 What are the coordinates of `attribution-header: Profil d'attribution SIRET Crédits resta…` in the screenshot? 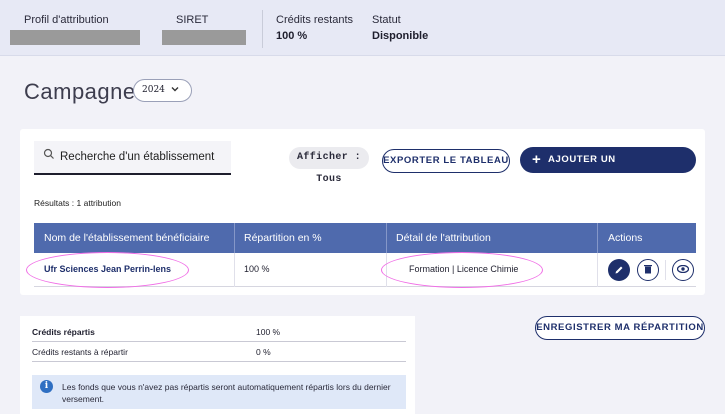 It's located at (362, 28).